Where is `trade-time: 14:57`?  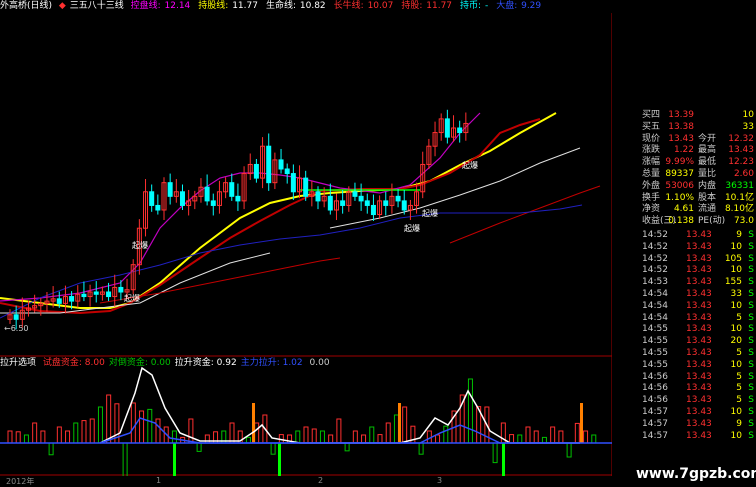
trade-time: 14:57 is located at coordinates (655, 423).